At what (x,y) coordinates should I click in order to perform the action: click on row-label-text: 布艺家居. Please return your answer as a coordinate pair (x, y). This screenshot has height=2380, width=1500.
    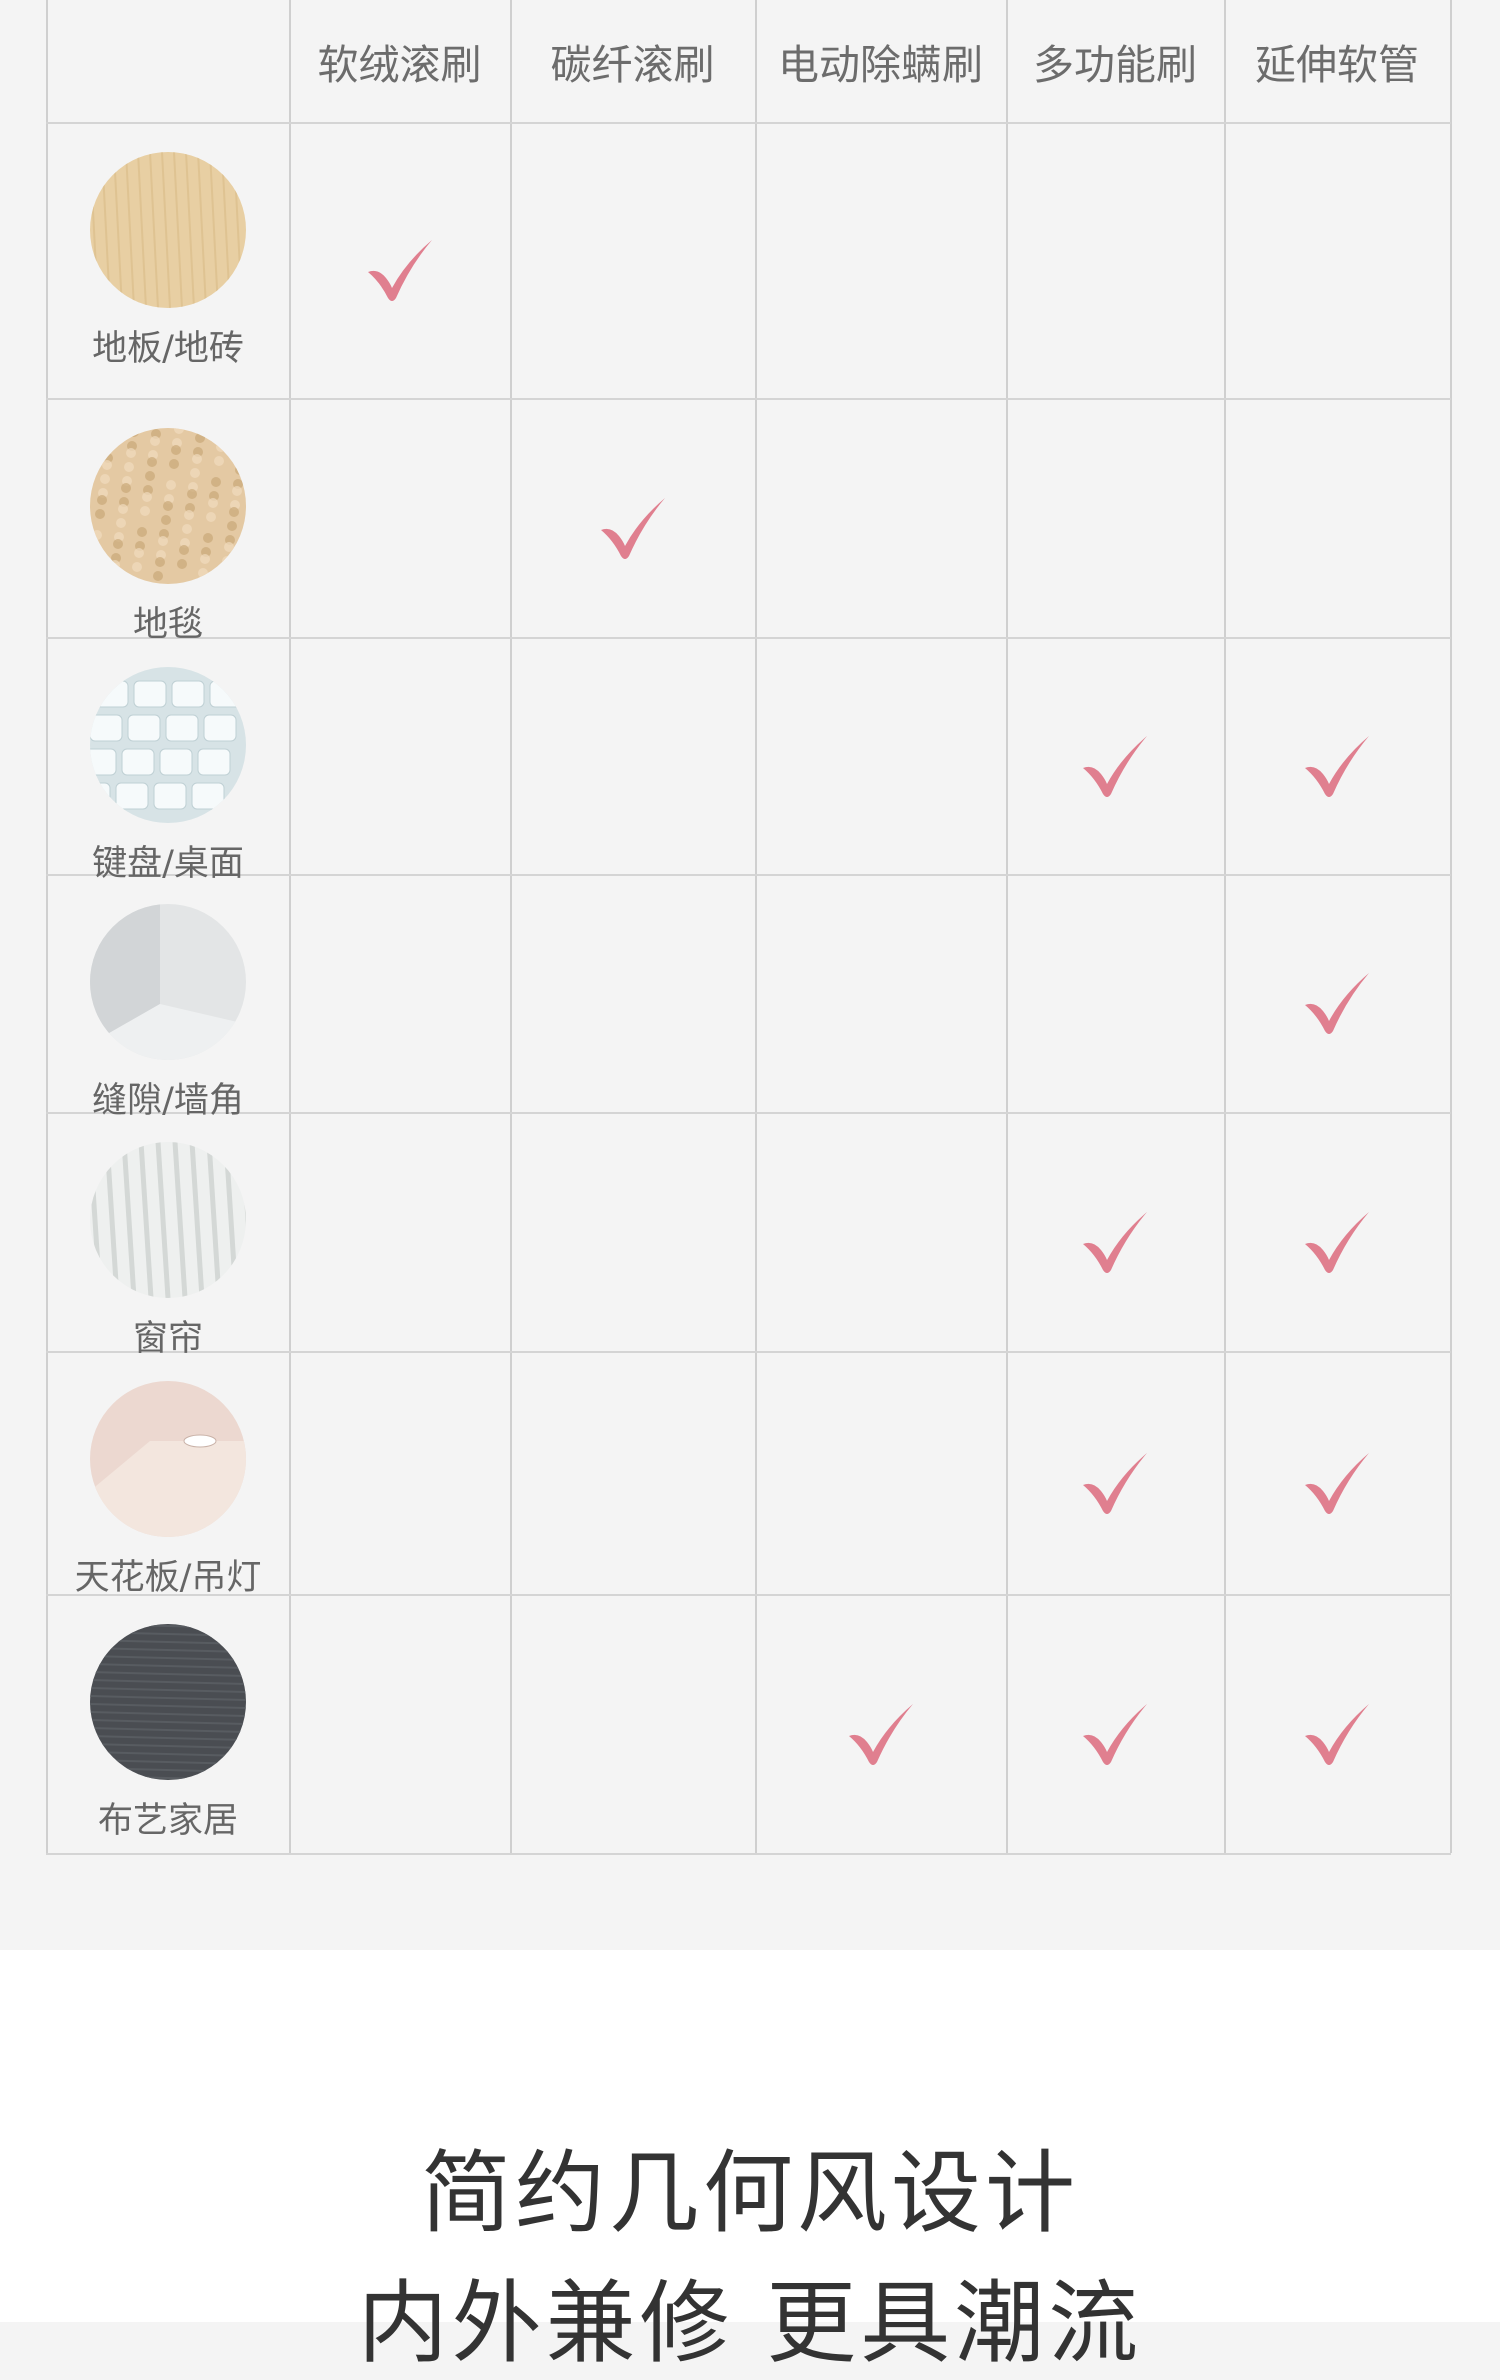
    Looking at the image, I should click on (167, 1821).